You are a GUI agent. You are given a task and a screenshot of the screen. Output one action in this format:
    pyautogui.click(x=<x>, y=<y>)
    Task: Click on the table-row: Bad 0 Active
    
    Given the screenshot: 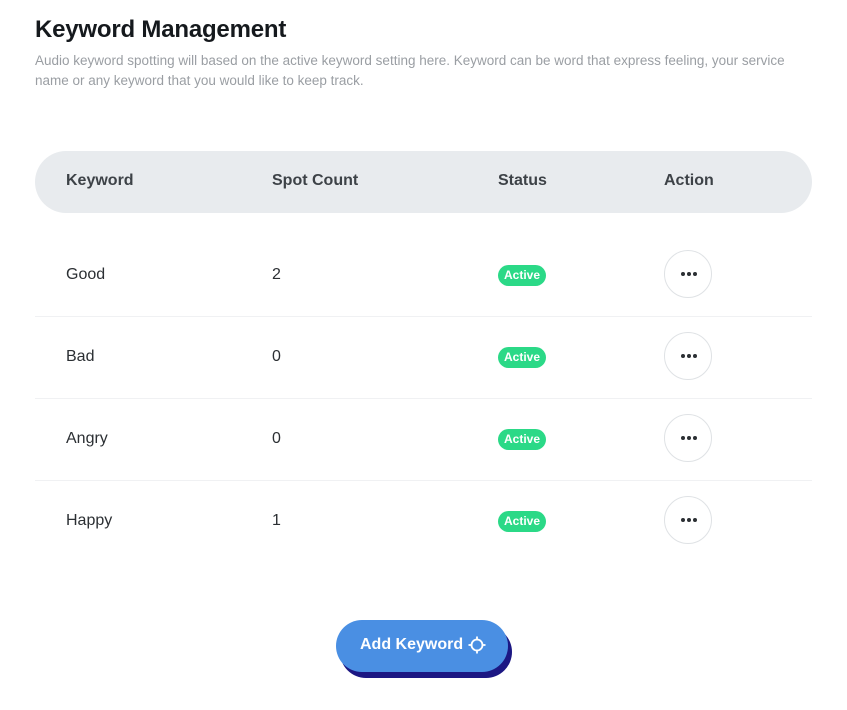 What is the action you would take?
    pyautogui.click(x=423, y=358)
    